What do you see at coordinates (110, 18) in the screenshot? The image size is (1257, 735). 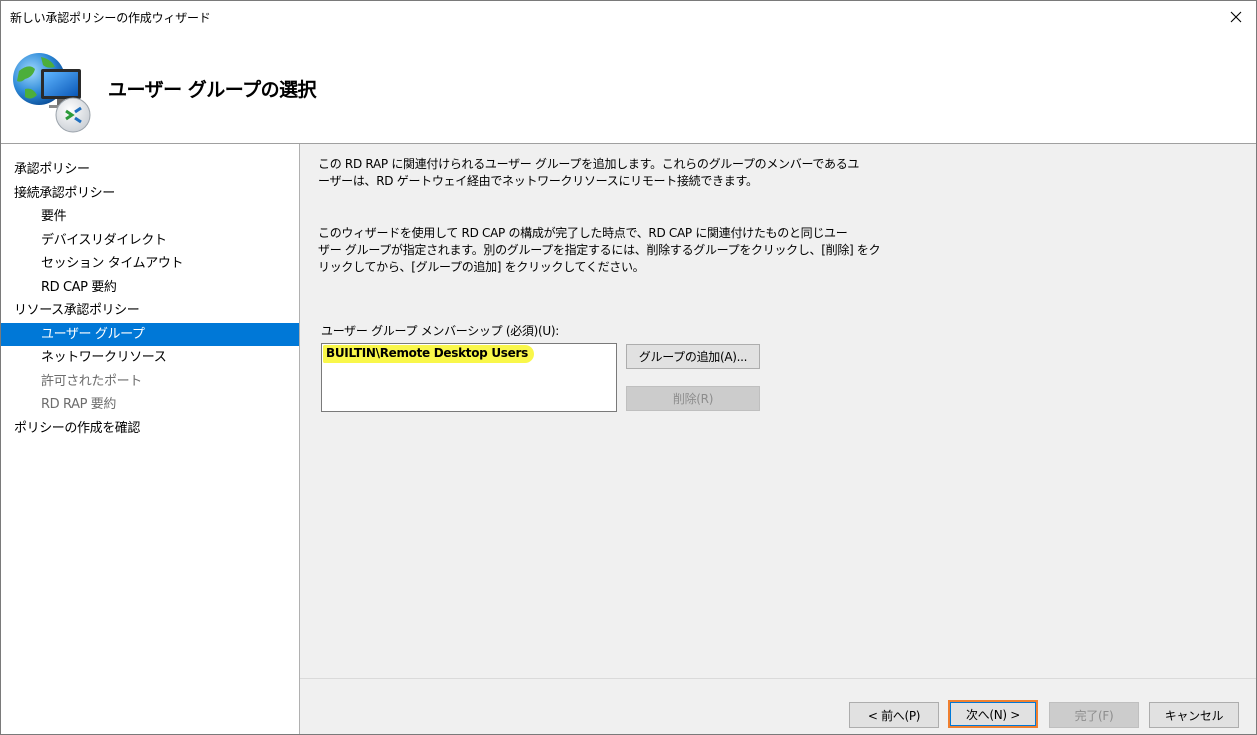 I see `window-title: 新しい承認ポリシーの作成ウィザード` at bounding box center [110, 18].